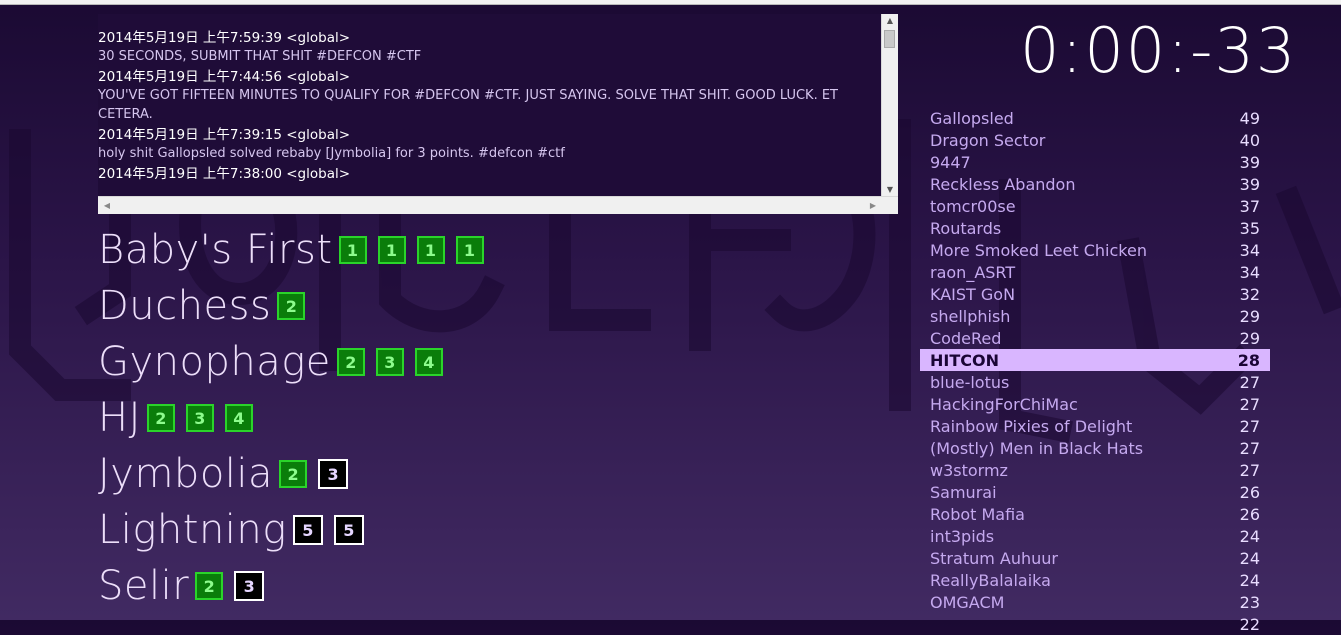 The image size is (1341, 635). I want to click on category-name: Jymbolia, so click(186, 474).